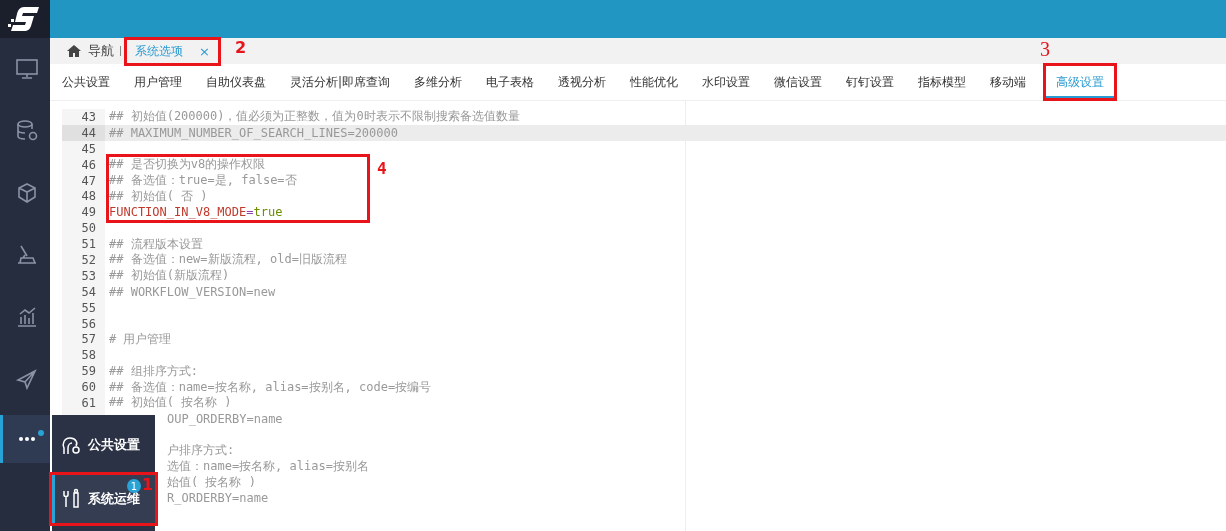 Image resolution: width=1226 pixels, height=531 pixels. What do you see at coordinates (582, 82) in the screenshot?
I see `settings-tab: 透视分析` at bounding box center [582, 82].